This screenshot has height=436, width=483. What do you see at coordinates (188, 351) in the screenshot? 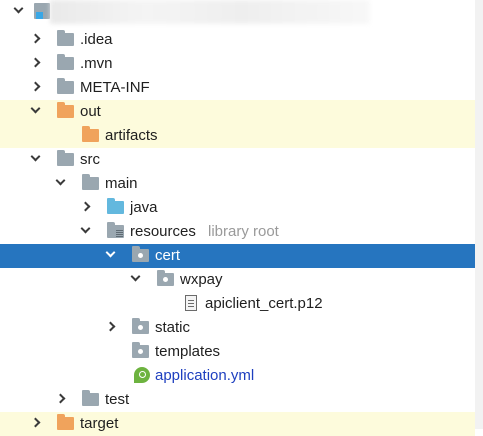
I see `tree-item-label: templates` at bounding box center [188, 351].